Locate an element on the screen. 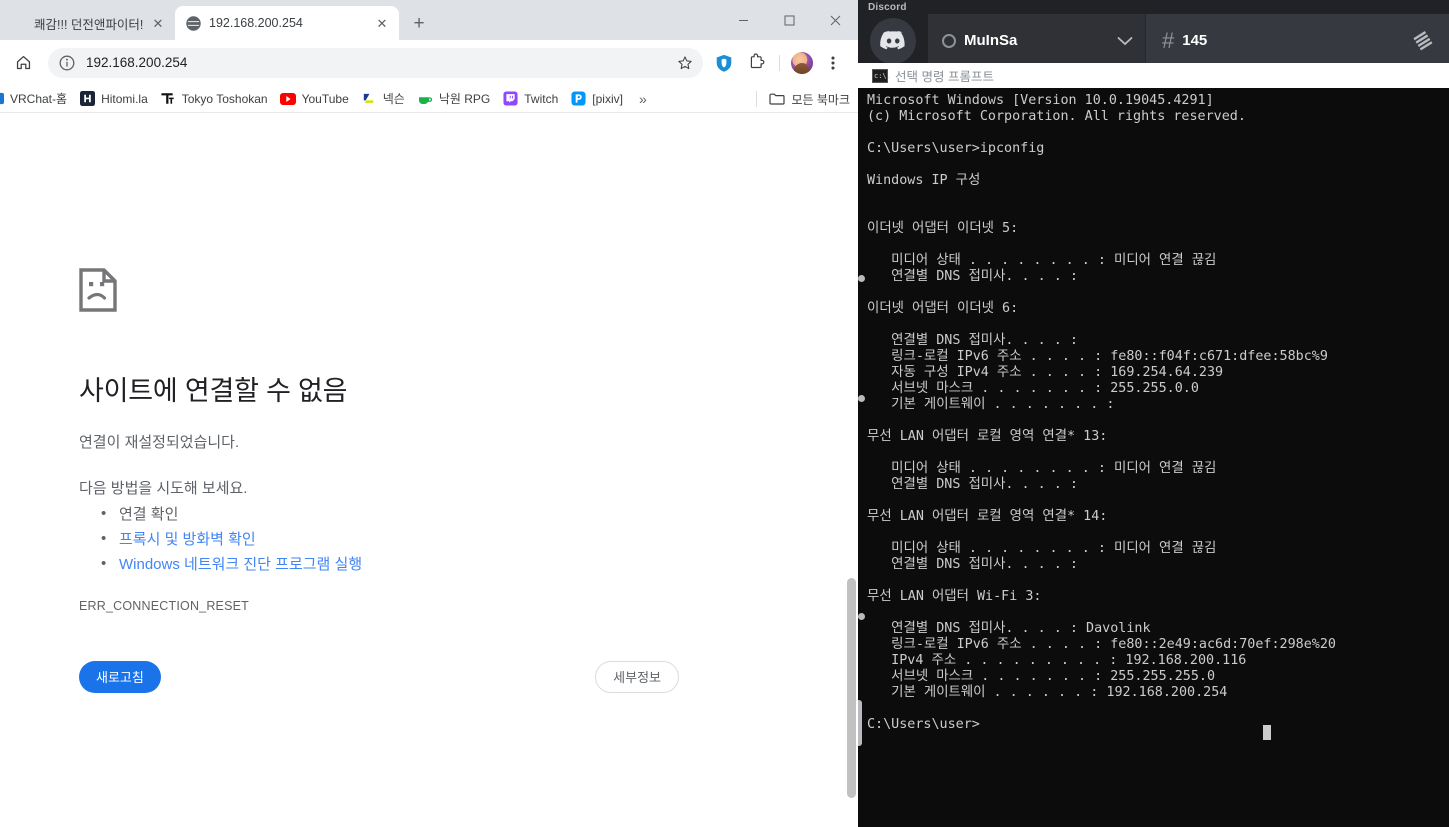 Image resolution: width=1449 pixels, height=827 pixels. discord-active-channel-bar is located at coordinates (860, 723).